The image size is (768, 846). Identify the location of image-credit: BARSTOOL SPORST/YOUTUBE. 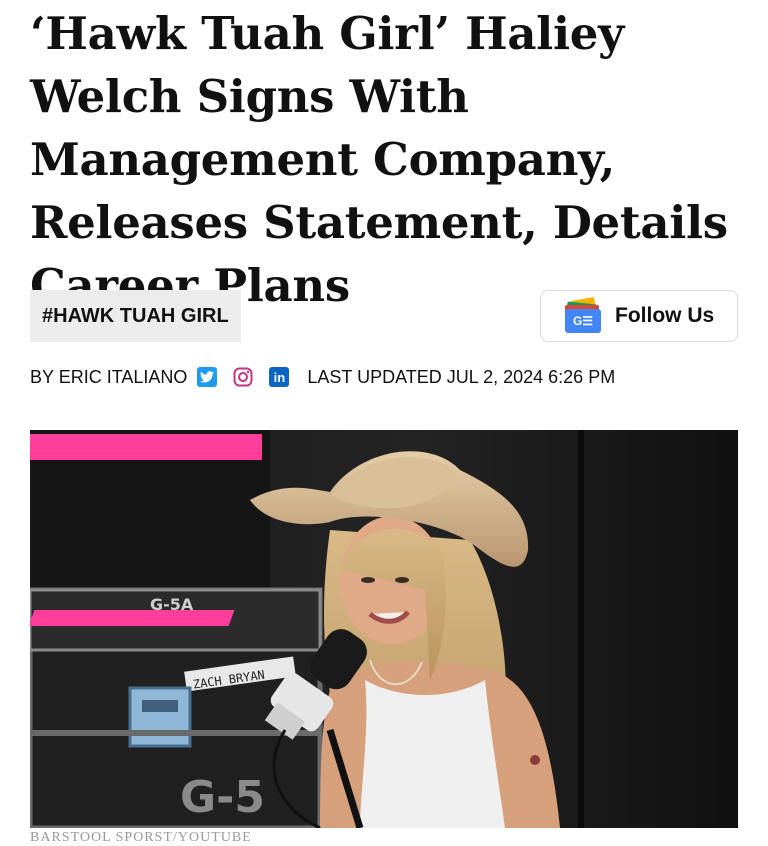
(141, 837).